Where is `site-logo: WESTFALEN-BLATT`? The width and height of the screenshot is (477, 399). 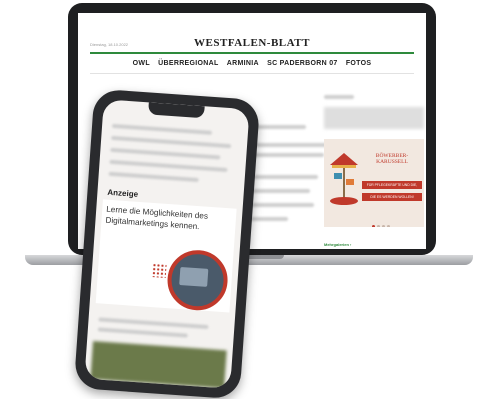 site-logo: WESTFALEN-BLATT is located at coordinates (252, 43).